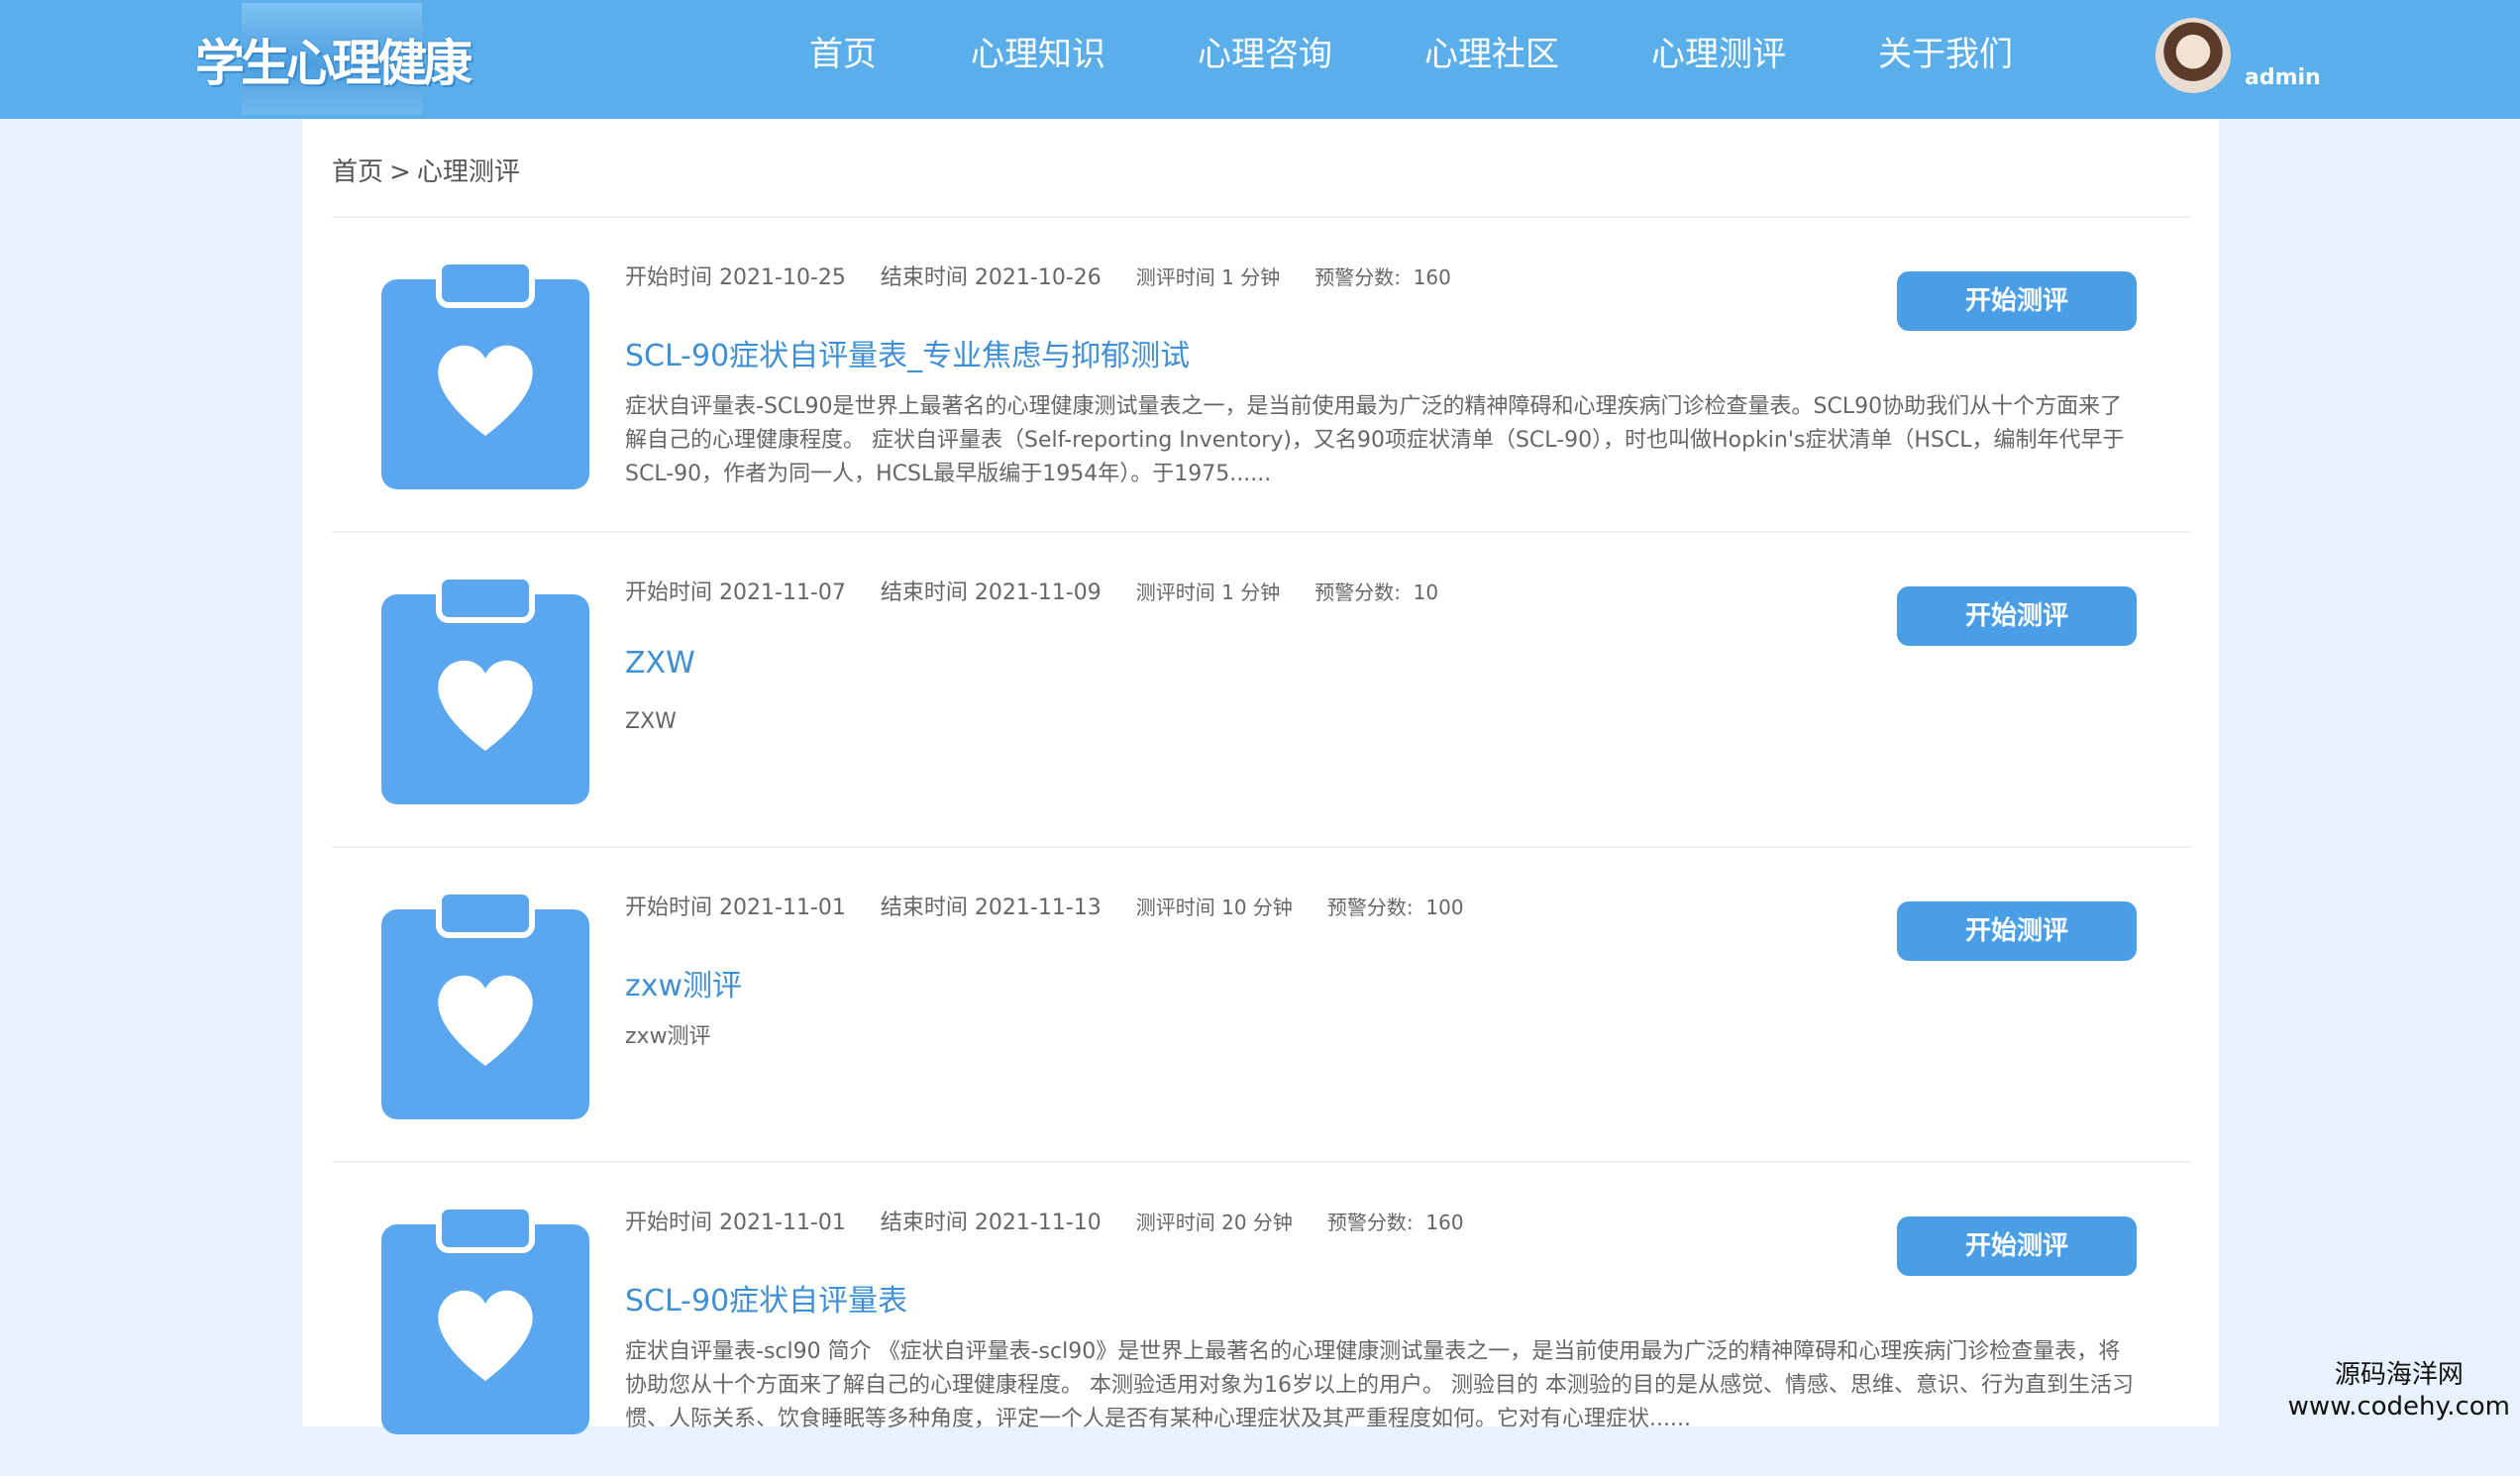 Image resolution: width=2520 pixels, height=1476 pixels. Describe the element at coordinates (468, 172) in the screenshot. I see `breadcrumb-current: 心理测评` at that location.